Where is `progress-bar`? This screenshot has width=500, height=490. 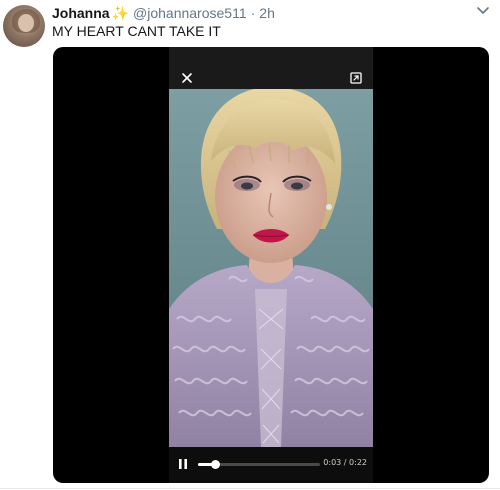
progress-bar is located at coordinates (259, 464).